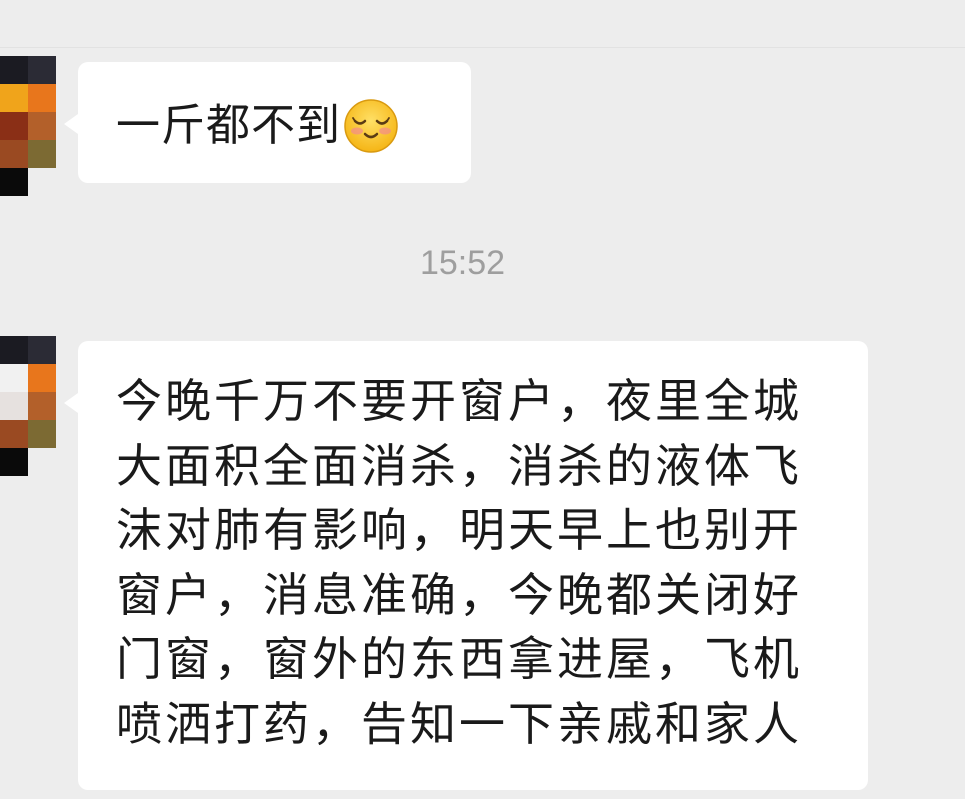  Describe the element at coordinates (462, 263) in the screenshot. I see `message-timestamp: 15:52` at that location.